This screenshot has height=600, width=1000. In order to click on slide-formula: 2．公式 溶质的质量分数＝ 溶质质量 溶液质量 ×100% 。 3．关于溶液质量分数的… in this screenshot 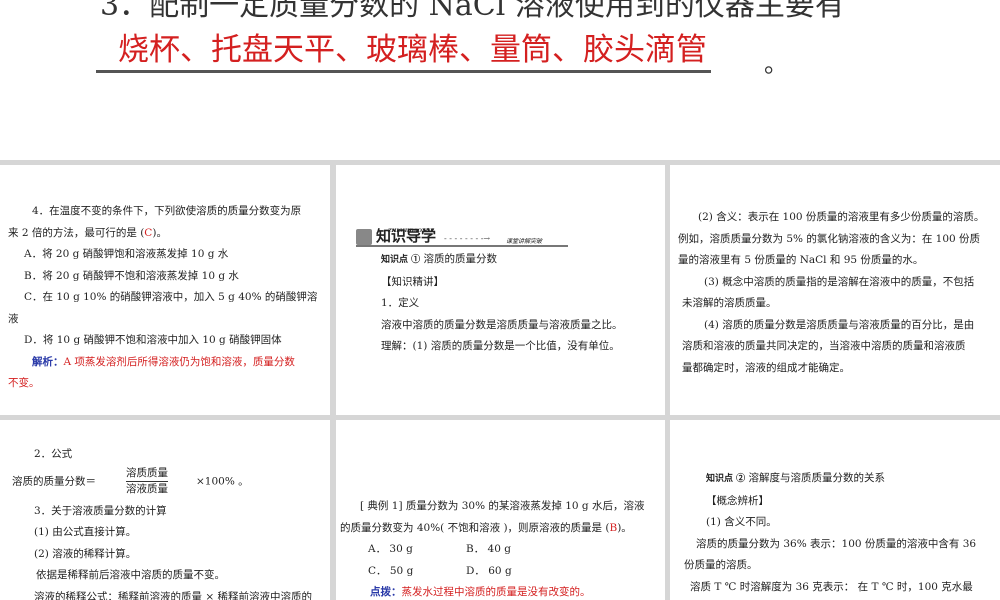, I will do `click(165, 510)`.